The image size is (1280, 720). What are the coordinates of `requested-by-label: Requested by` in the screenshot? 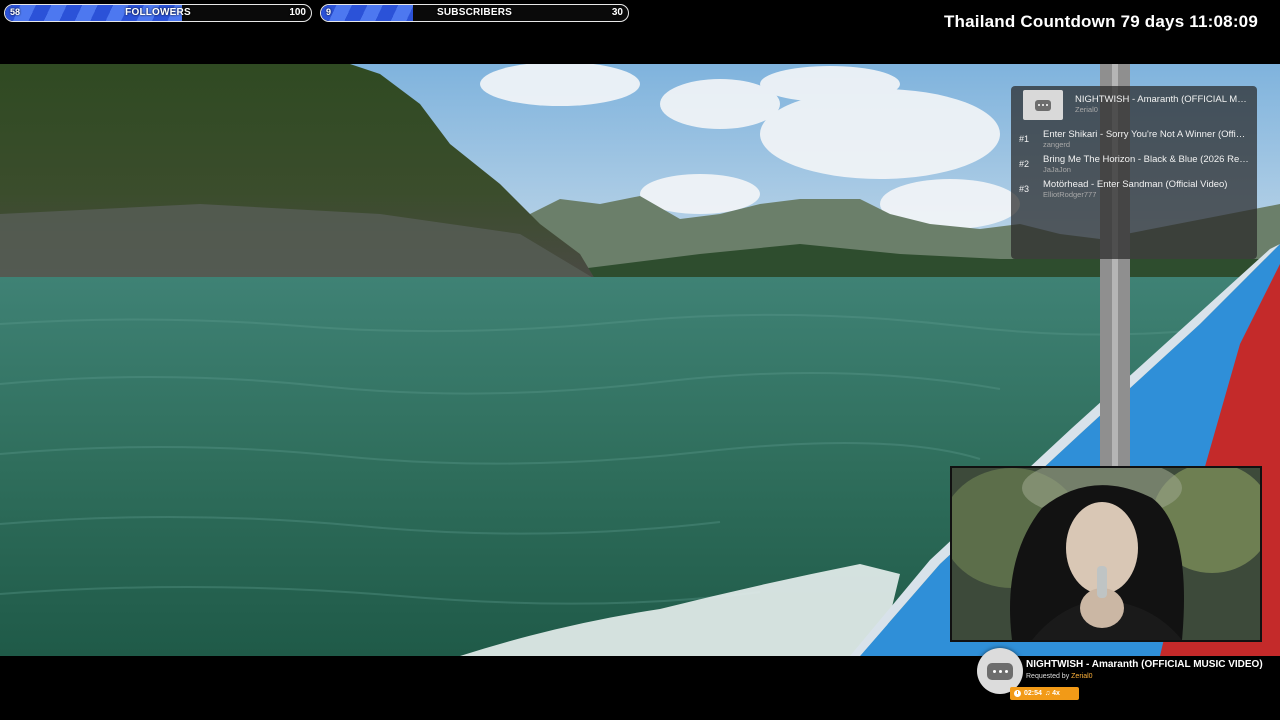 It's located at (1048, 676).